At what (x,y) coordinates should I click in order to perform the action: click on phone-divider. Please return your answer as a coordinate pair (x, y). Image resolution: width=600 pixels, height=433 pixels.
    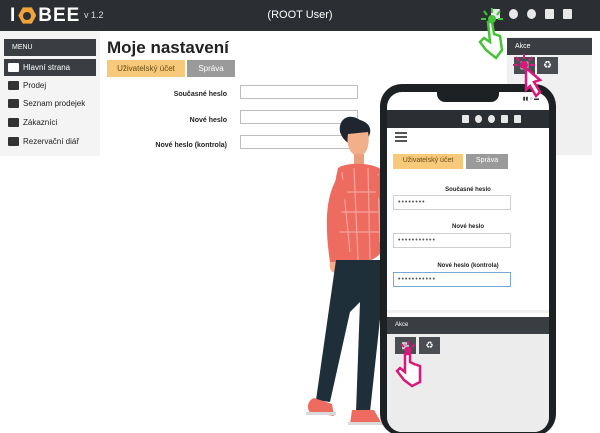
    Looking at the image, I should click on (468, 311).